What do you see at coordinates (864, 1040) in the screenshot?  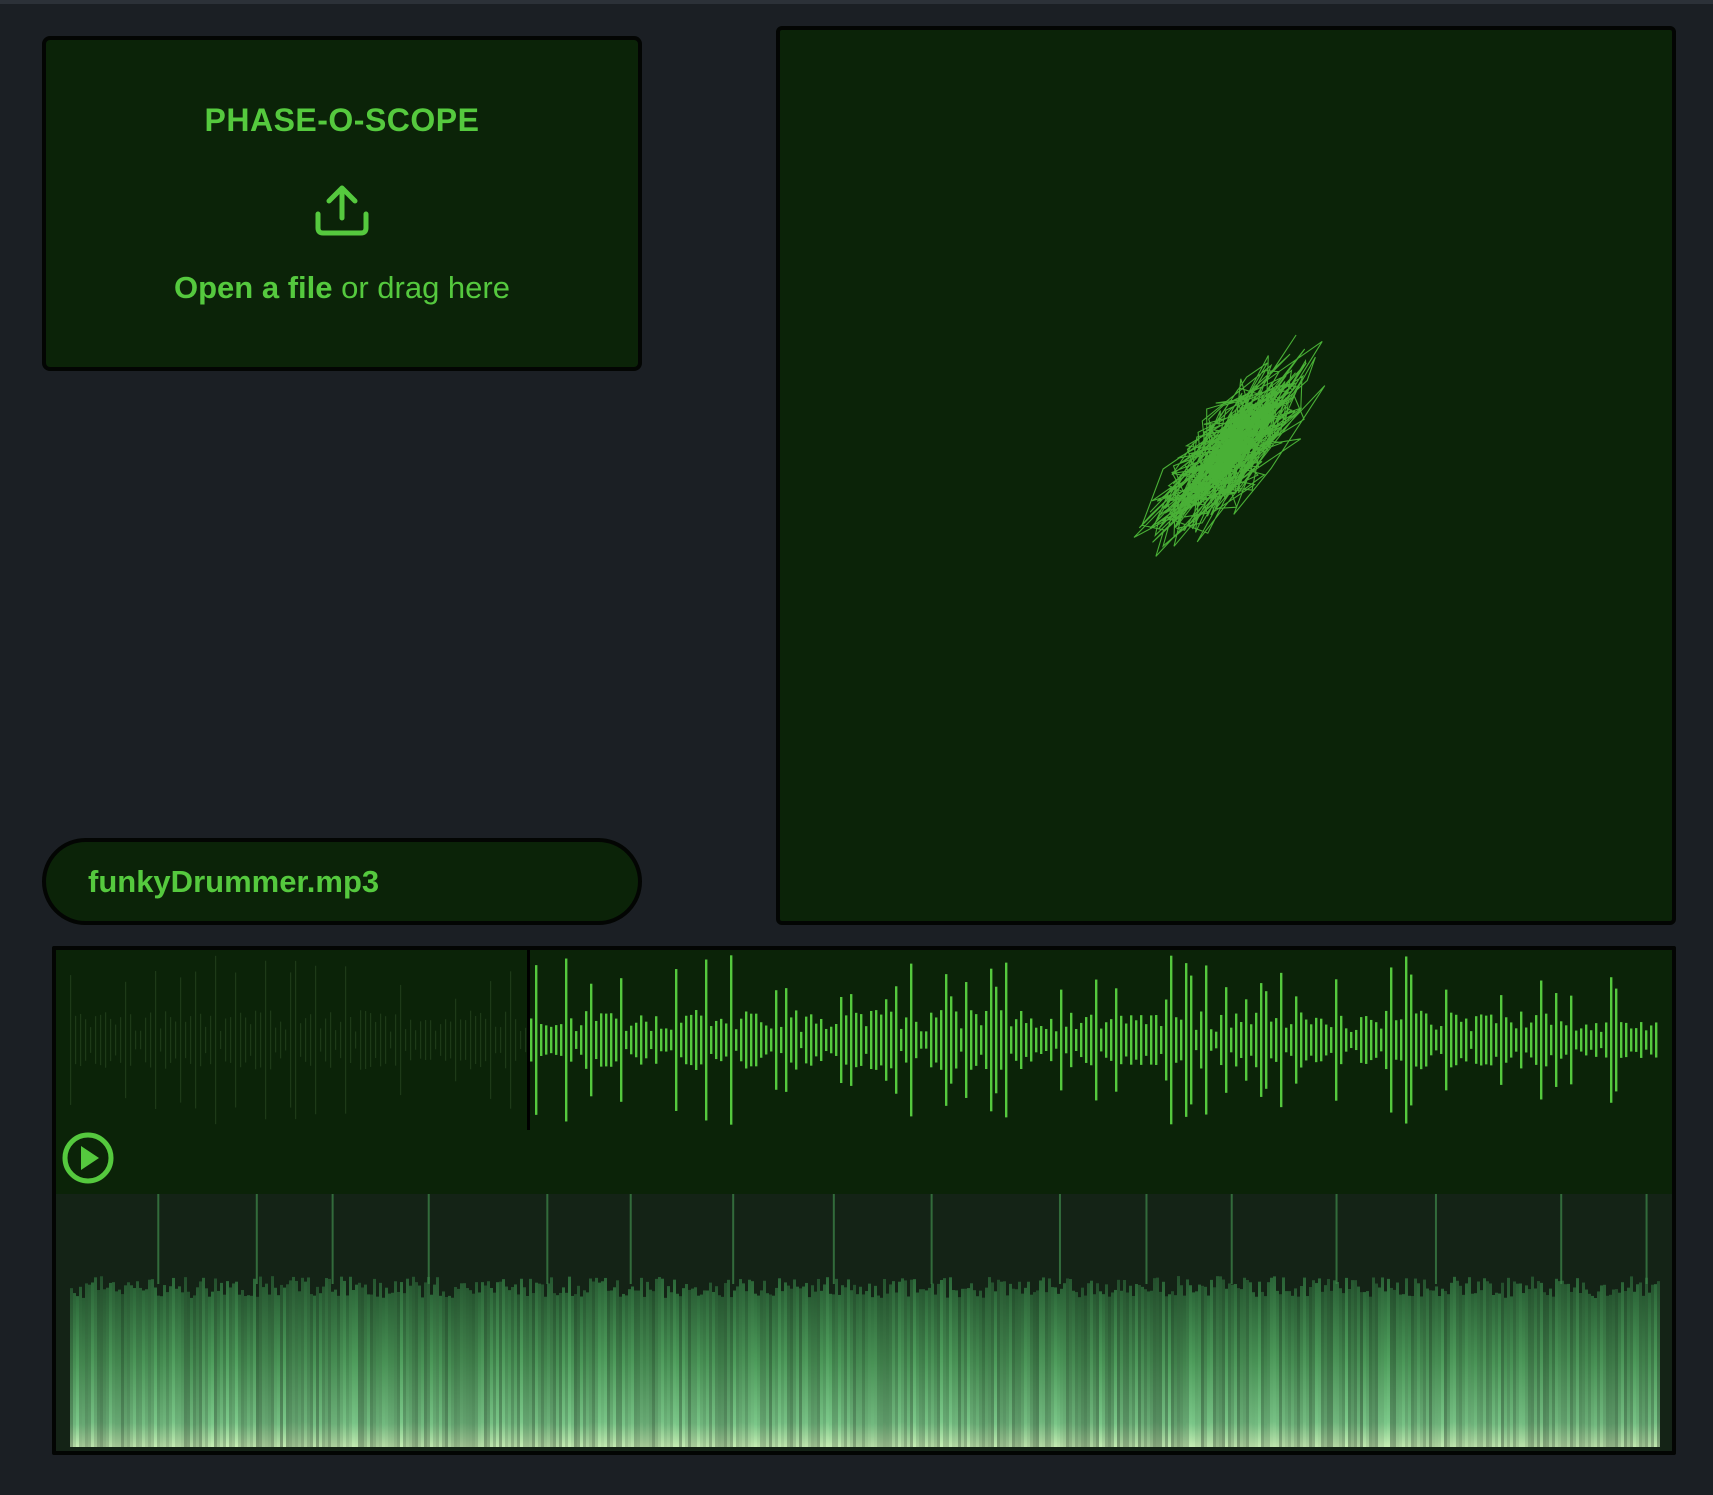 I see `waveform-display` at bounding box center [864, 1040].